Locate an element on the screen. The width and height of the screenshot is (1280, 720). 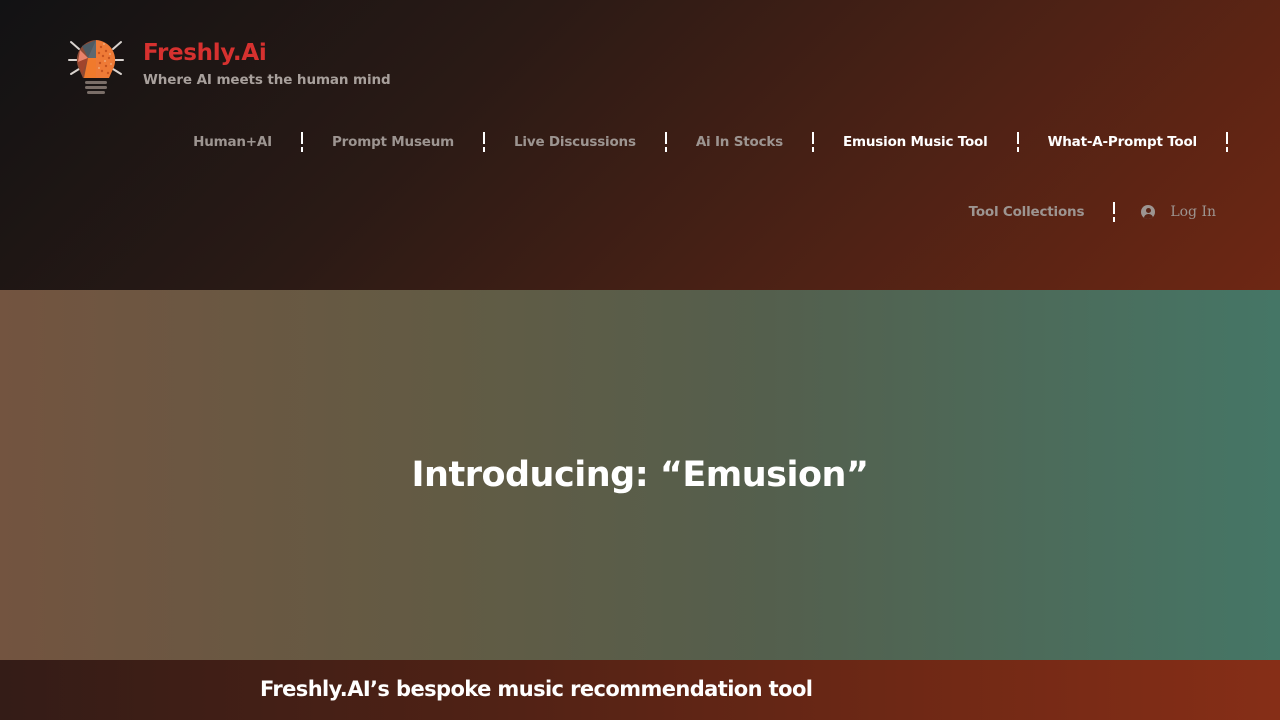
main-nav-row-2: Tool Collections Log In is located at coordinates (1078, 212).